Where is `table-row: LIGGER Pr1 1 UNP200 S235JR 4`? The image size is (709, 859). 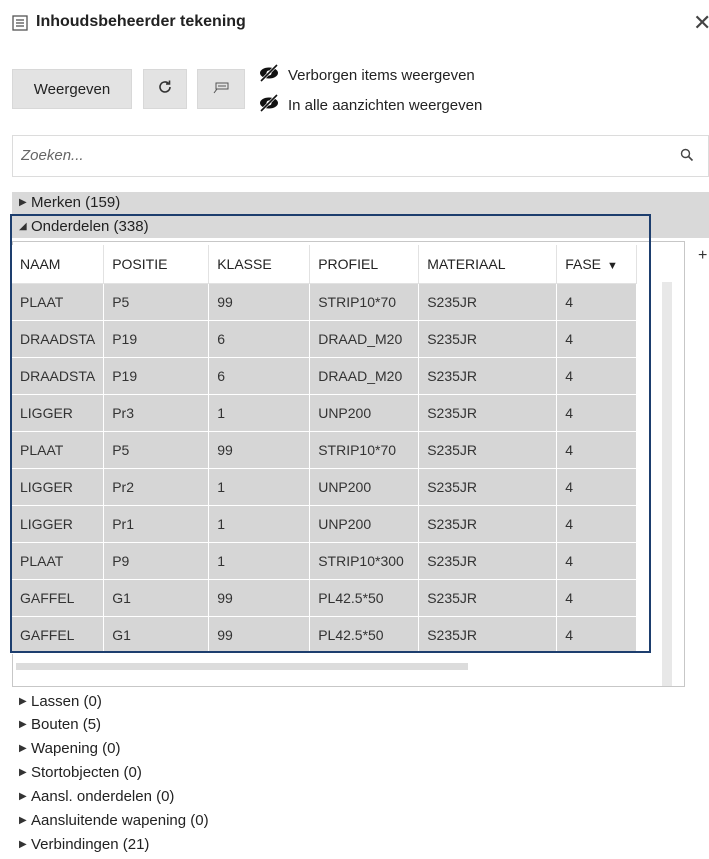 table-row: LIGGER Pr1 1 UNP200 S235JR 4 is located at coordinates (325, 524).